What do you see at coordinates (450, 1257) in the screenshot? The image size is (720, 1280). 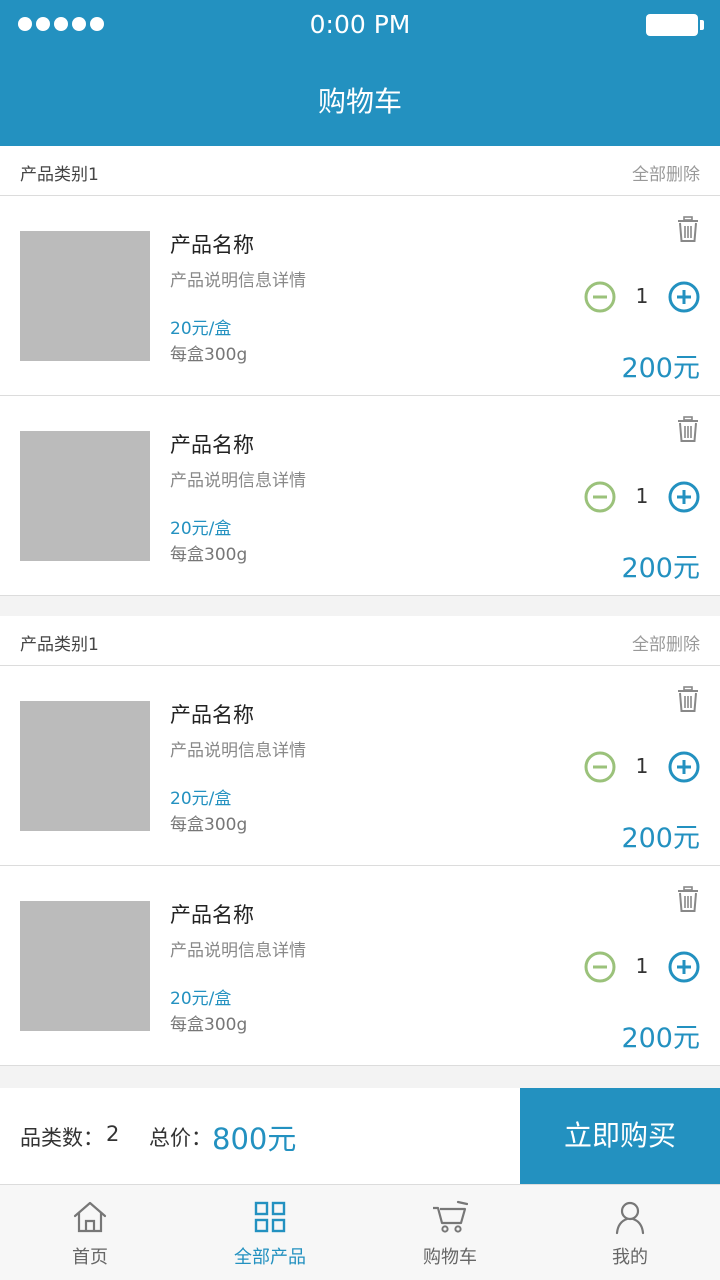 I see `tab-label: 购物车` at bounding box center [450, 1257].